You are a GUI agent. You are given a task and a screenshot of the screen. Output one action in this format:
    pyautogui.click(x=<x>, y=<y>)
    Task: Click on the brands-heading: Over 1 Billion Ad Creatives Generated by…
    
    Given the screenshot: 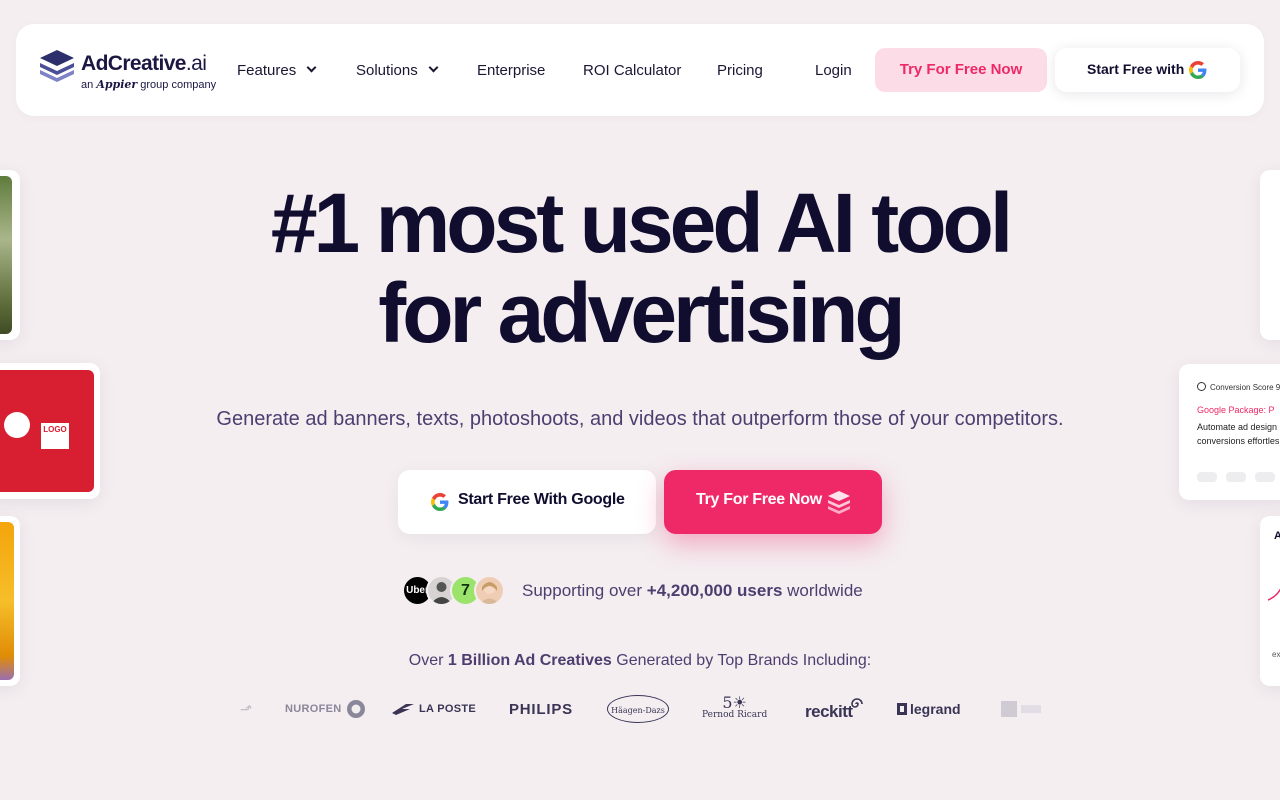 What is the action you would take?
    pyautogui.click(x=640, y=660)
    